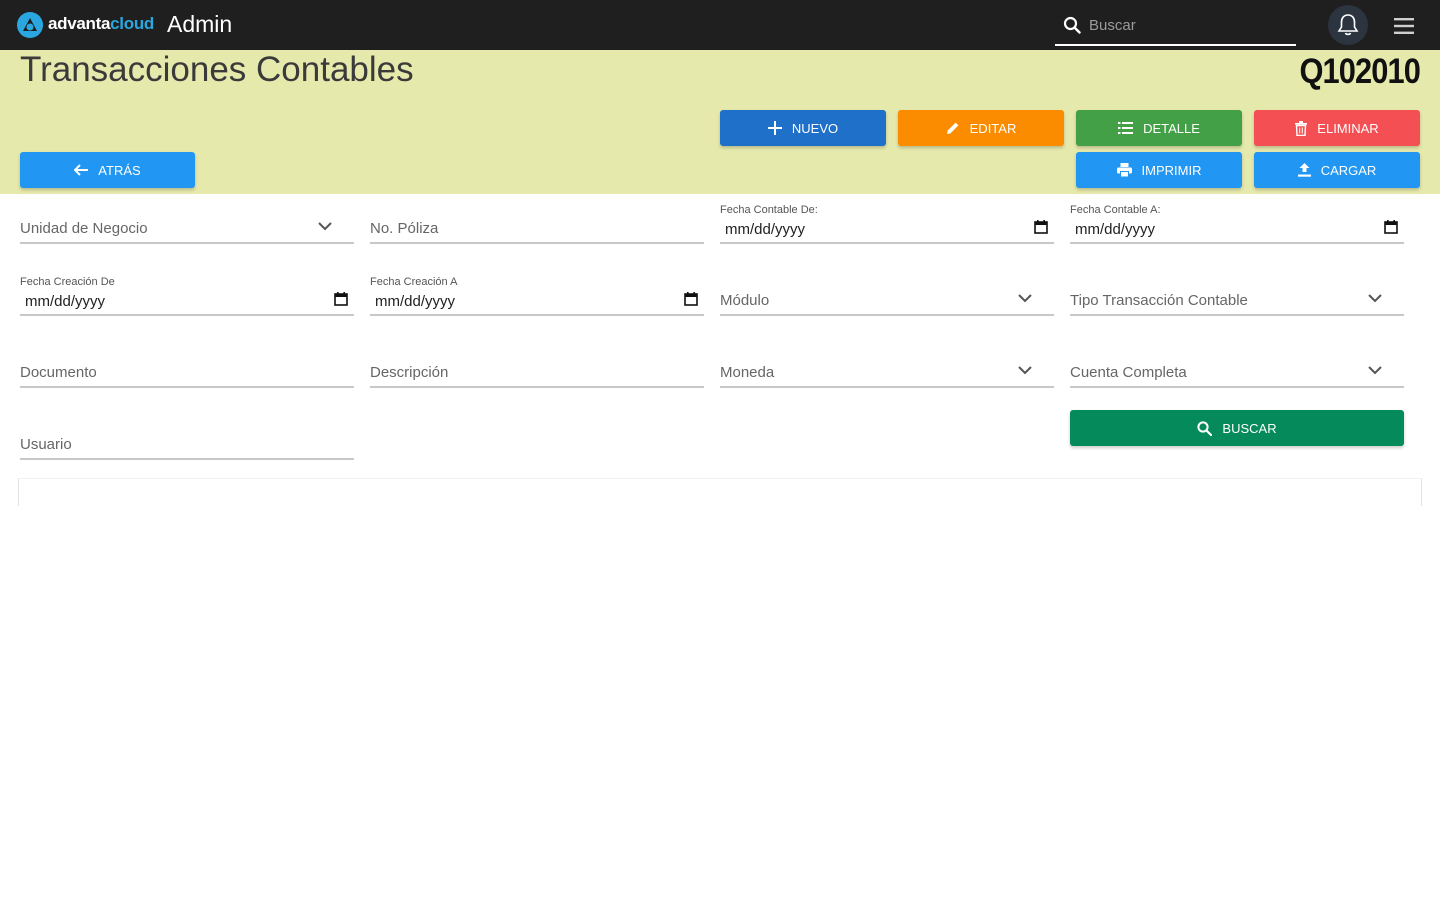 Image resolution: width=1440 pixels, height=900 pixels. I want to click on print-button-label: IMPRIMIR, so click(1171, 170).